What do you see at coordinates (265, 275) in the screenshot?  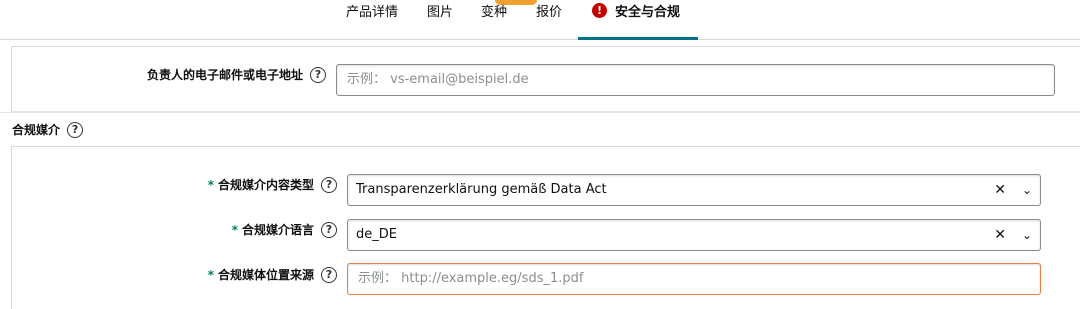 I see `source-location-label: 合规媒体位置来源` at bounding box center [265, 275].